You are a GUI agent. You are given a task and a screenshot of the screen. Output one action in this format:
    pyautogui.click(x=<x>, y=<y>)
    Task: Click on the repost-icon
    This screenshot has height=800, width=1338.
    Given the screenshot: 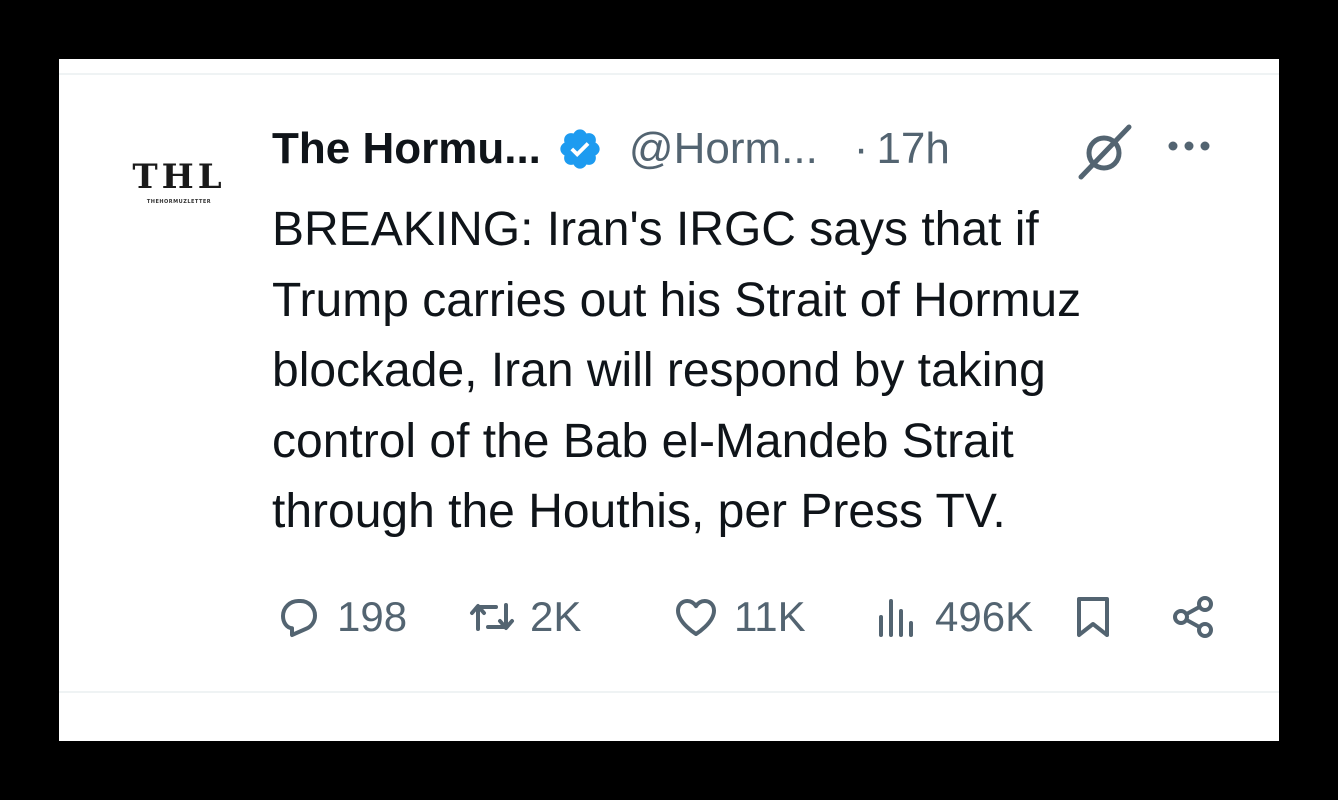 What is the action you would take?
    pyautogui.click(x=492, y=617)
    